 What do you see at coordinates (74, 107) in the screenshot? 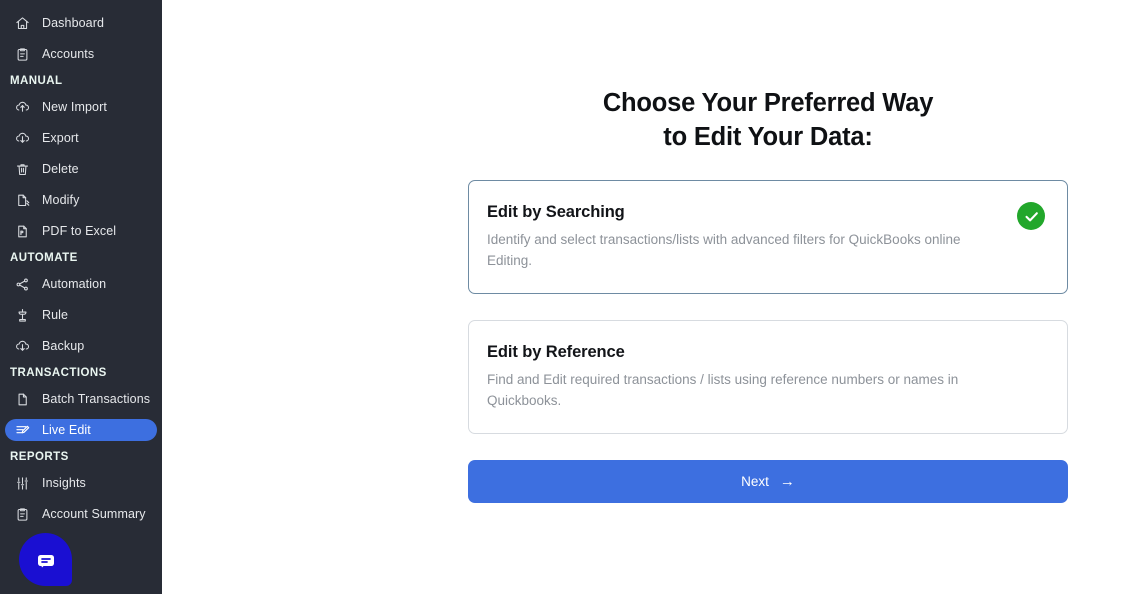
I see `sidebar-item-label: New Import` at bounding box center [74, 107].